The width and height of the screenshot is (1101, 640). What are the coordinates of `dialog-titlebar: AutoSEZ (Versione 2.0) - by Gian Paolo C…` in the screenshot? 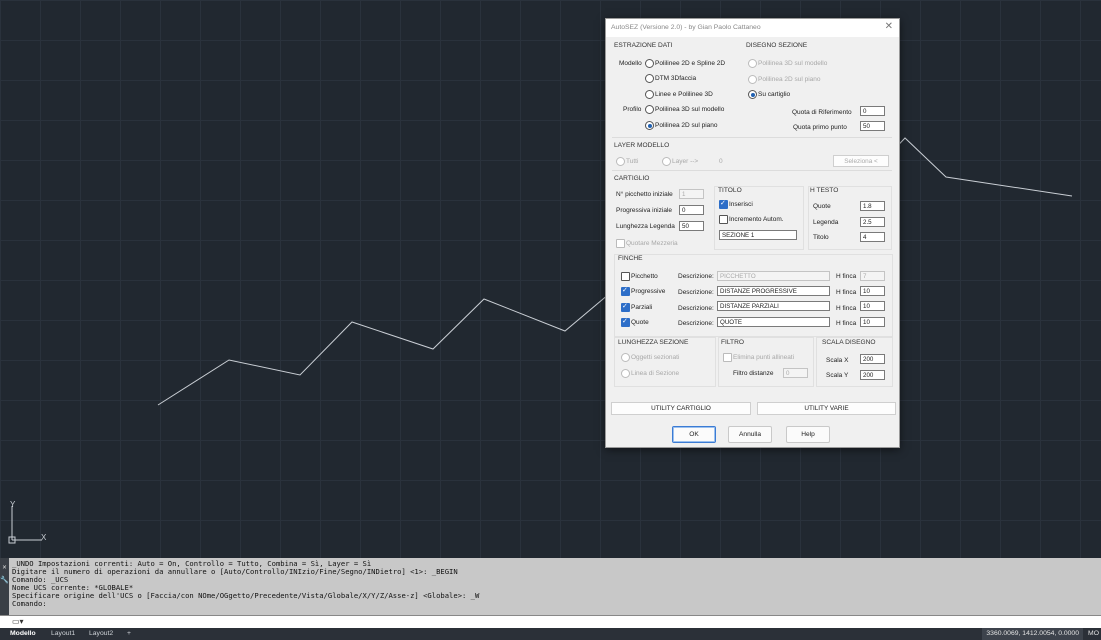 It's located at (752, 28).